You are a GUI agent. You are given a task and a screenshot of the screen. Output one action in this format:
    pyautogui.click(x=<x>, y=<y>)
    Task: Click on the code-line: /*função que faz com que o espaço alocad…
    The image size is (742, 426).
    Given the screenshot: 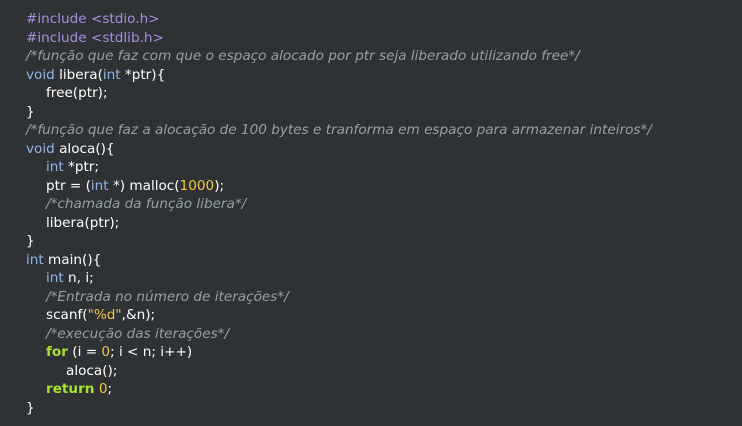 What is the action you would take?
    pyautogui.click(x=371, y=56)
    